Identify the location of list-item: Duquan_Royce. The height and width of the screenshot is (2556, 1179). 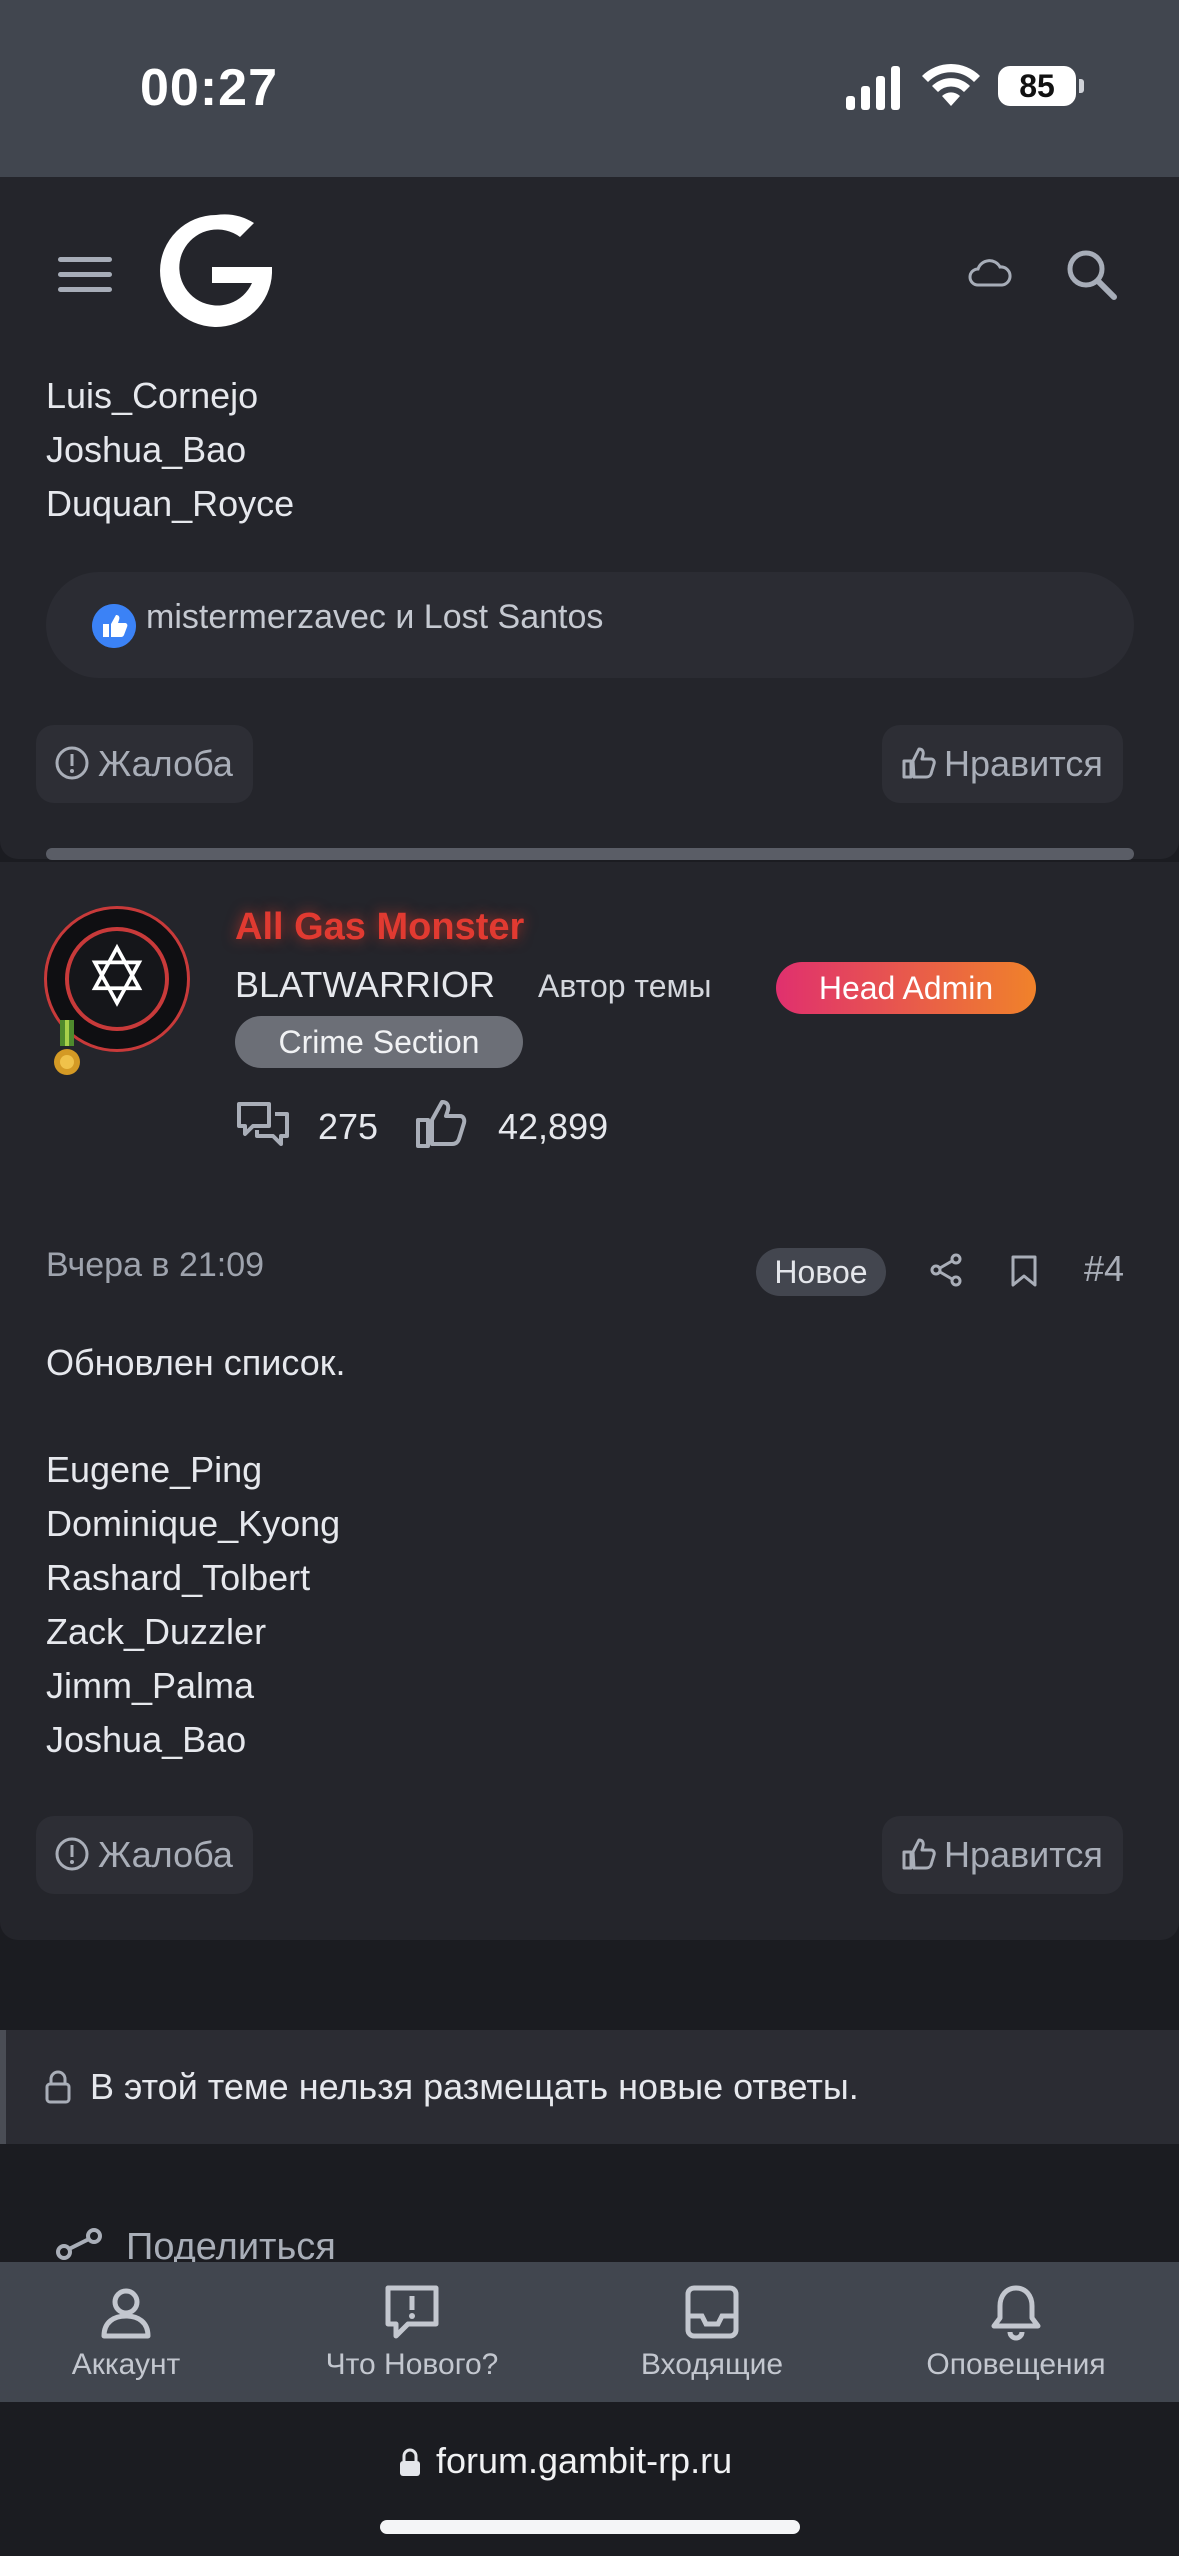
(170, 503).